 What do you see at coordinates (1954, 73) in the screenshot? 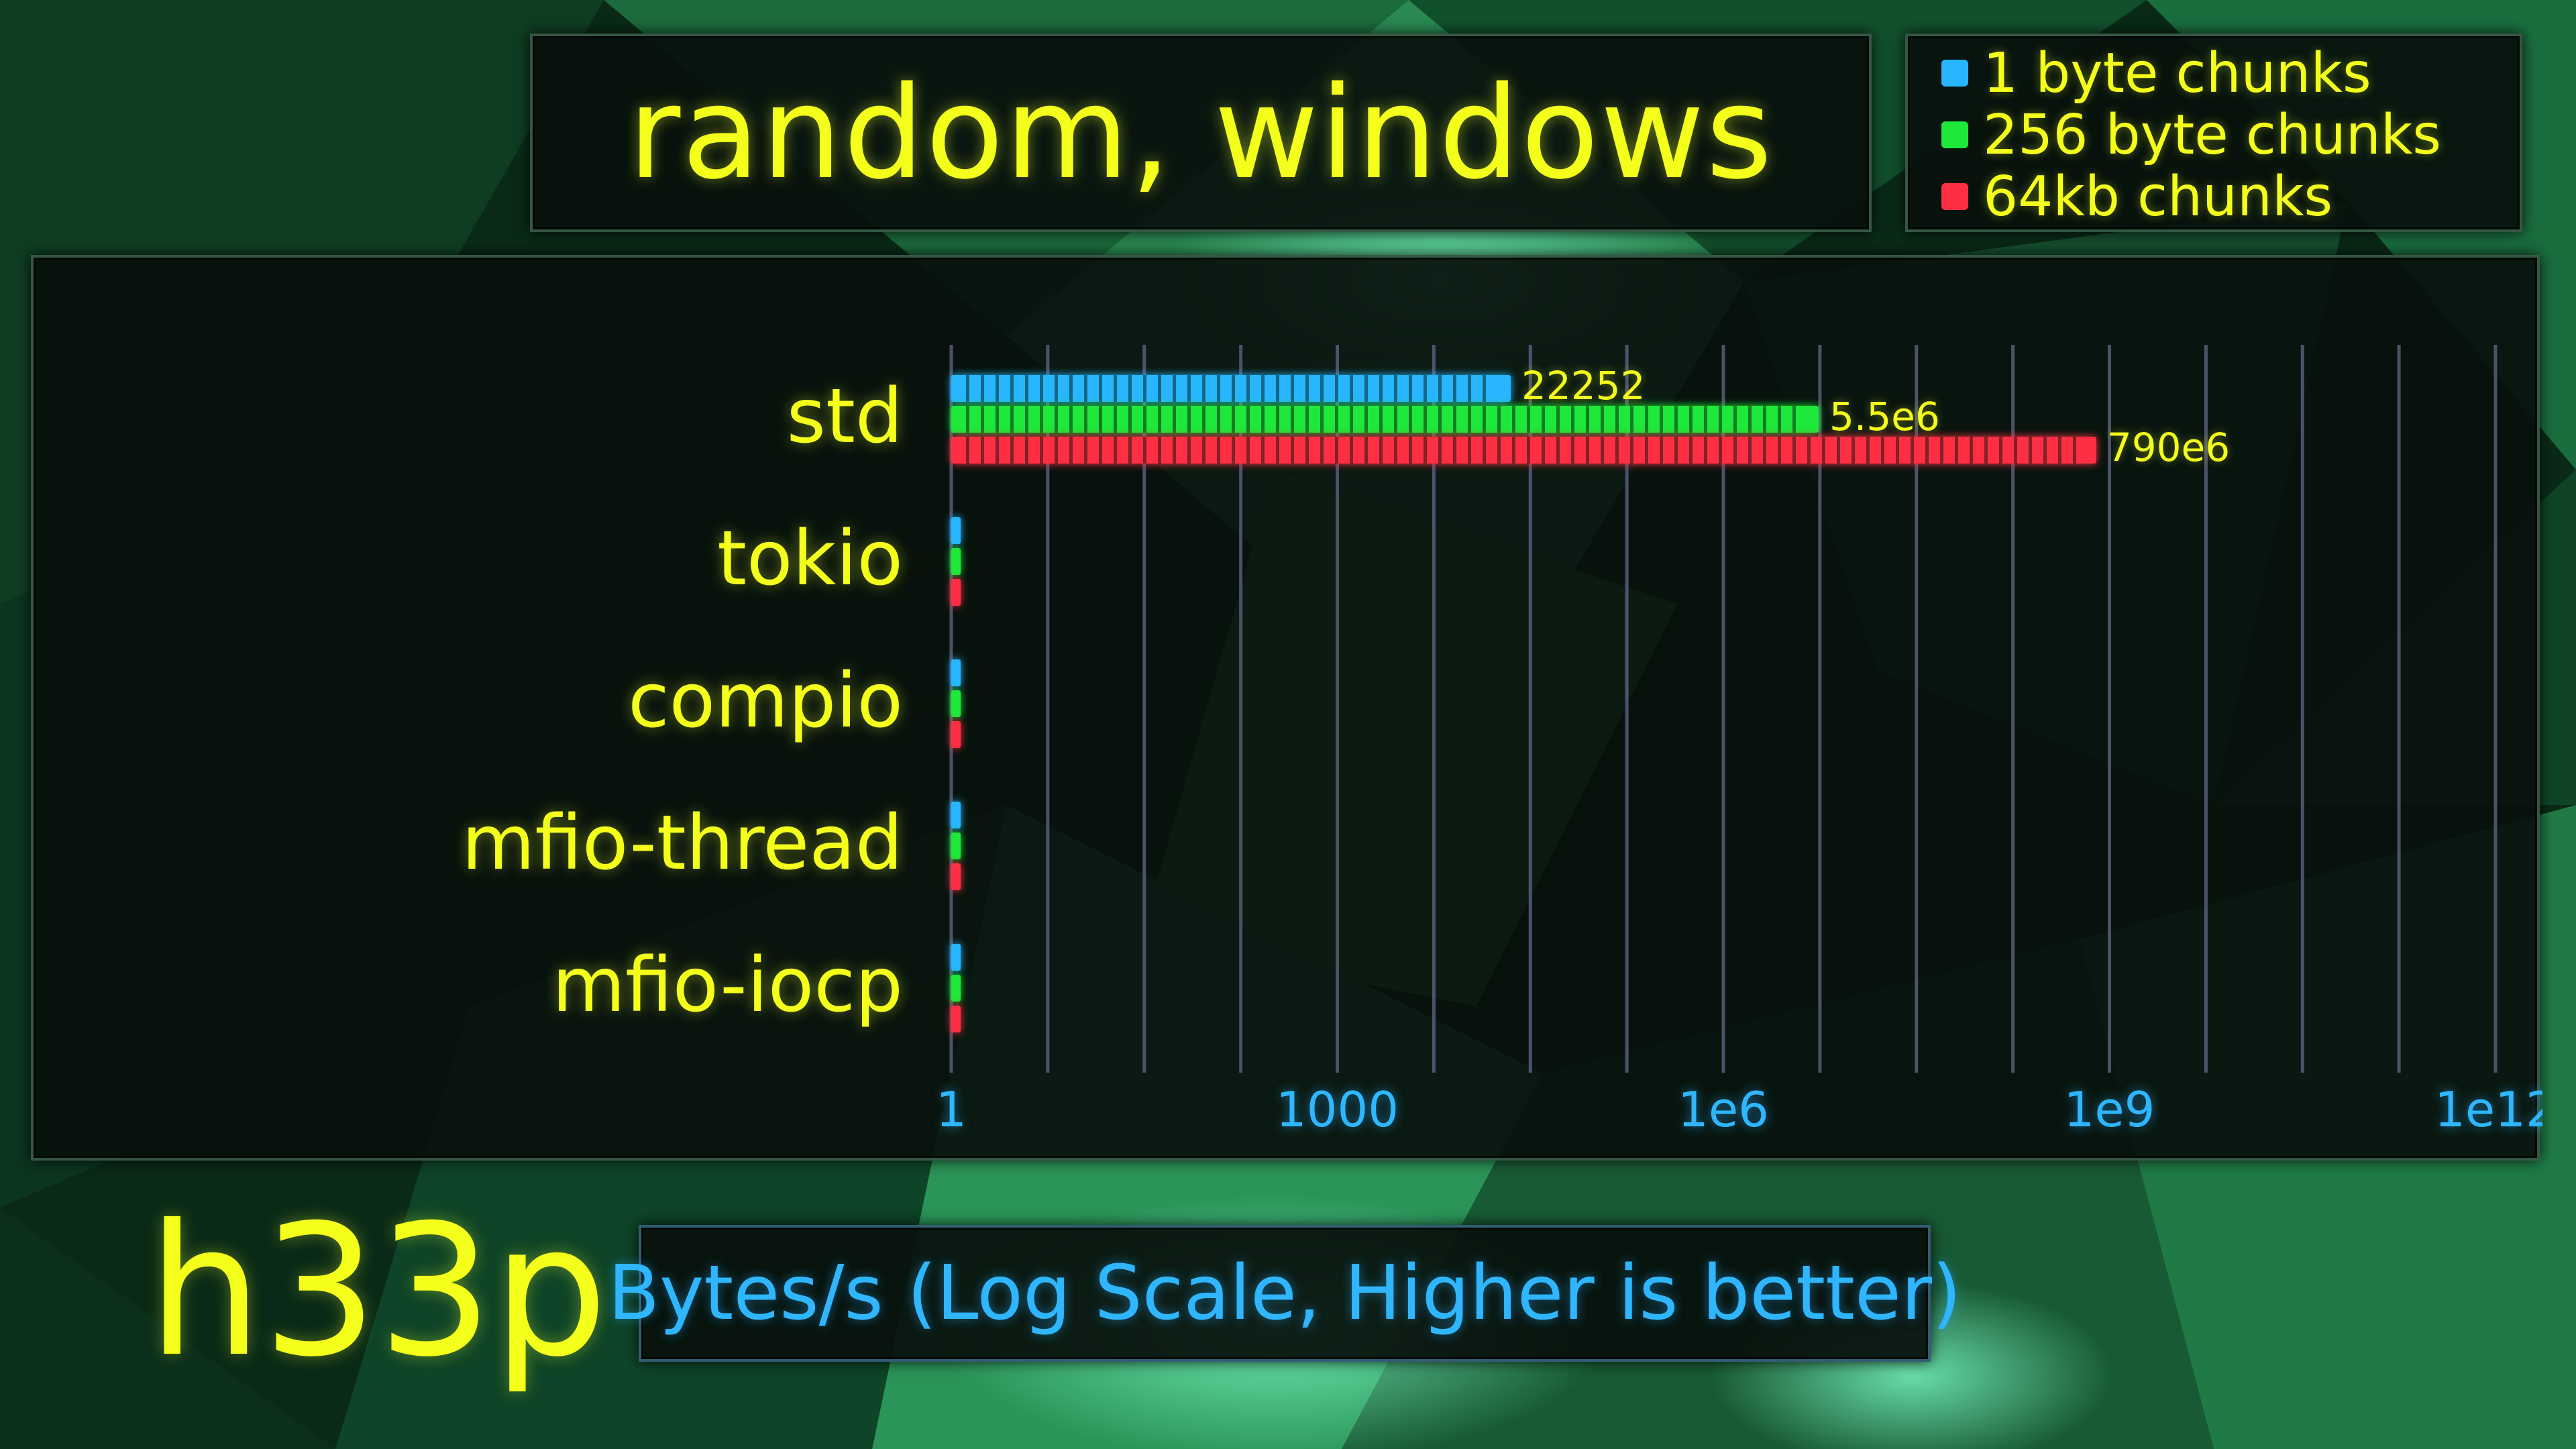
I see `legend-swatch-1-byte` at bounding box center [1954, 73].